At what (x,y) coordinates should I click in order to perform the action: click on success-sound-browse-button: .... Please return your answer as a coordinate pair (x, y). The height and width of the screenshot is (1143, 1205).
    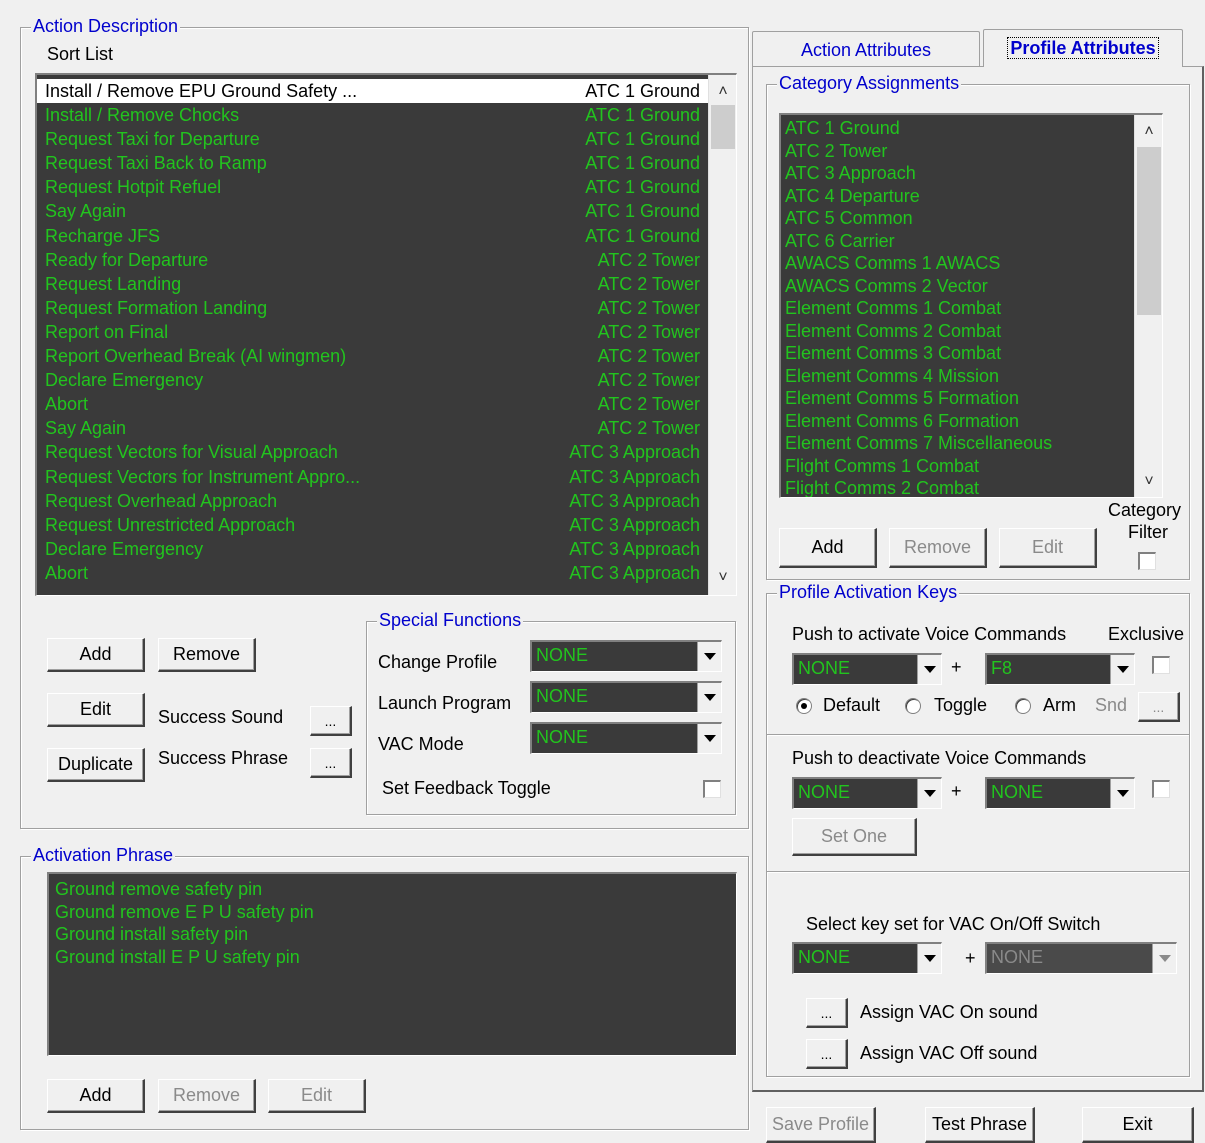
    Looking at the image, I should click on (331, 721).